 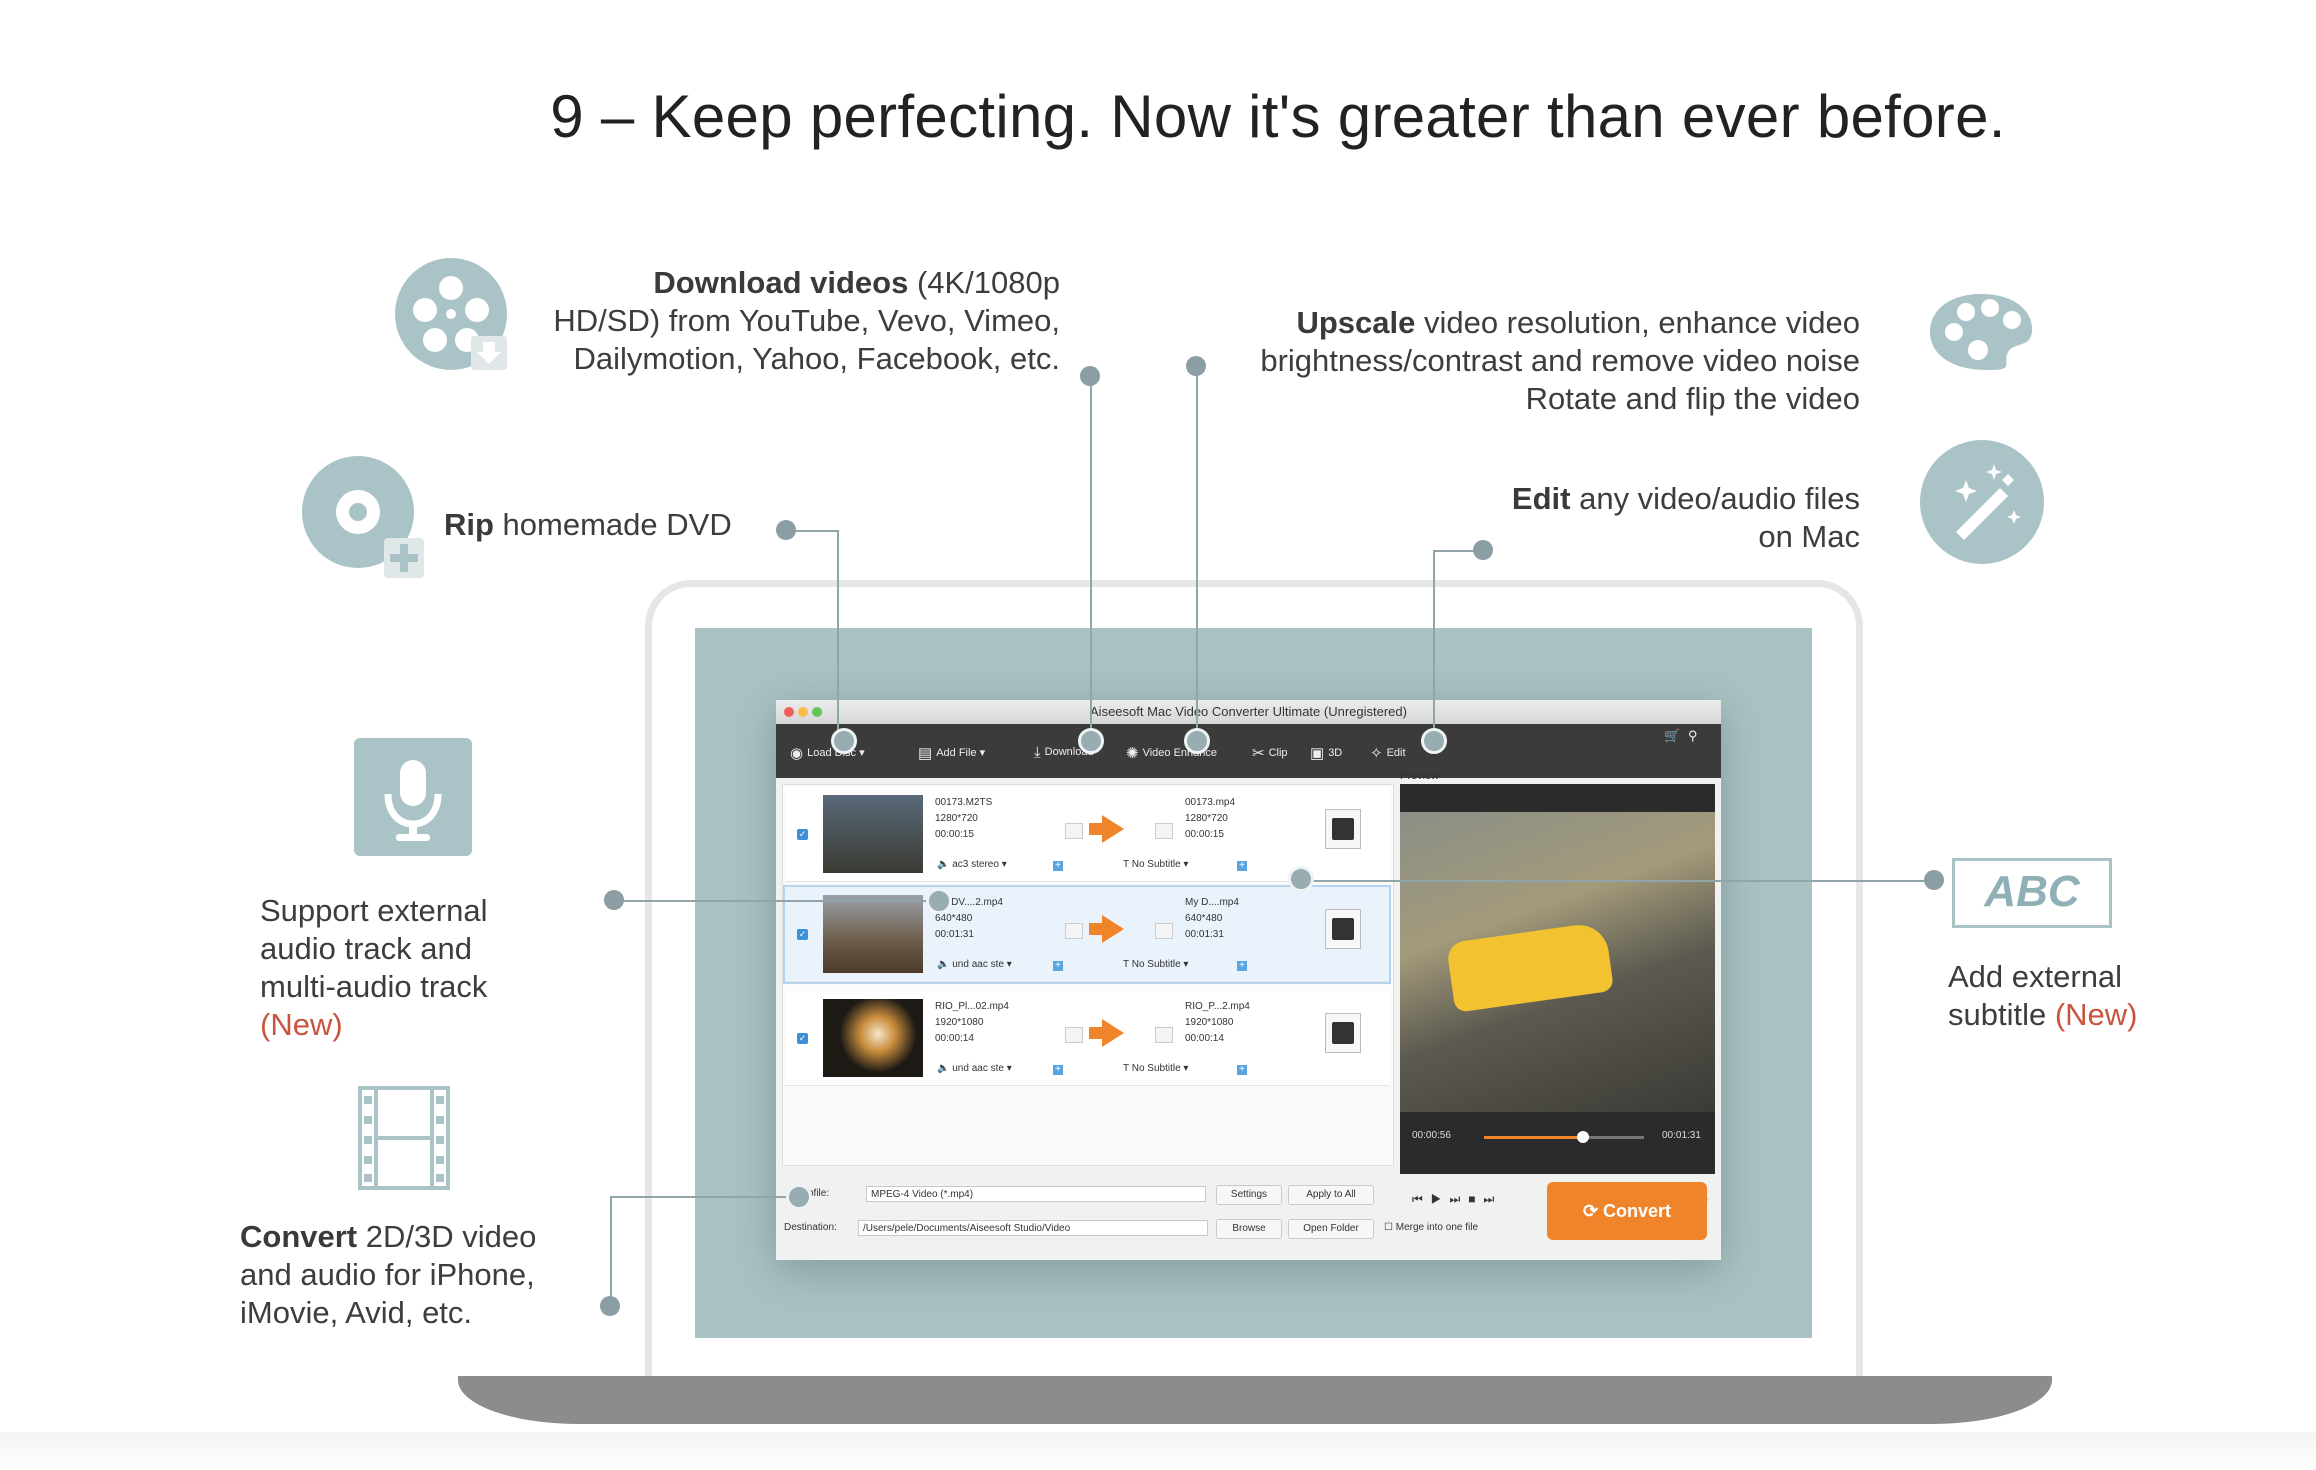 I want to click on close-window-icon, so click(x=789, y=712).